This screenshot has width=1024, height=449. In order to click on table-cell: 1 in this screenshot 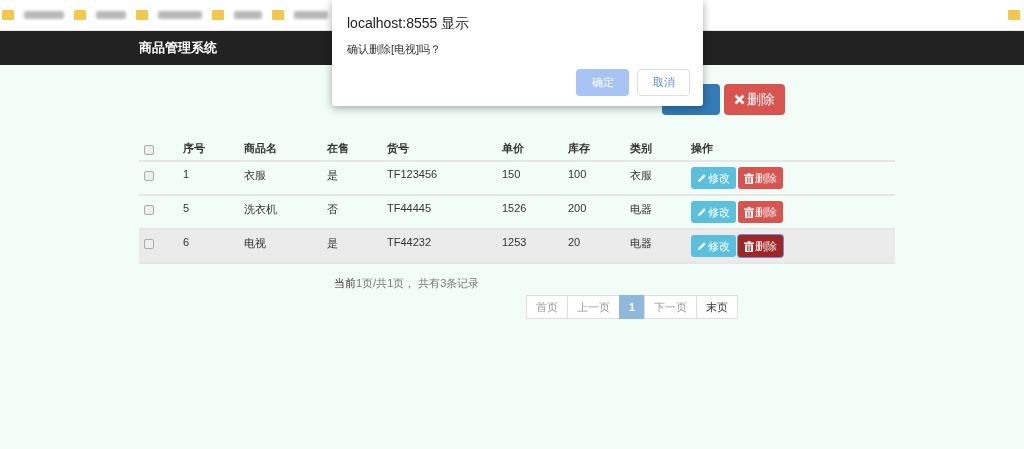, I will do `click(186, 174)`.